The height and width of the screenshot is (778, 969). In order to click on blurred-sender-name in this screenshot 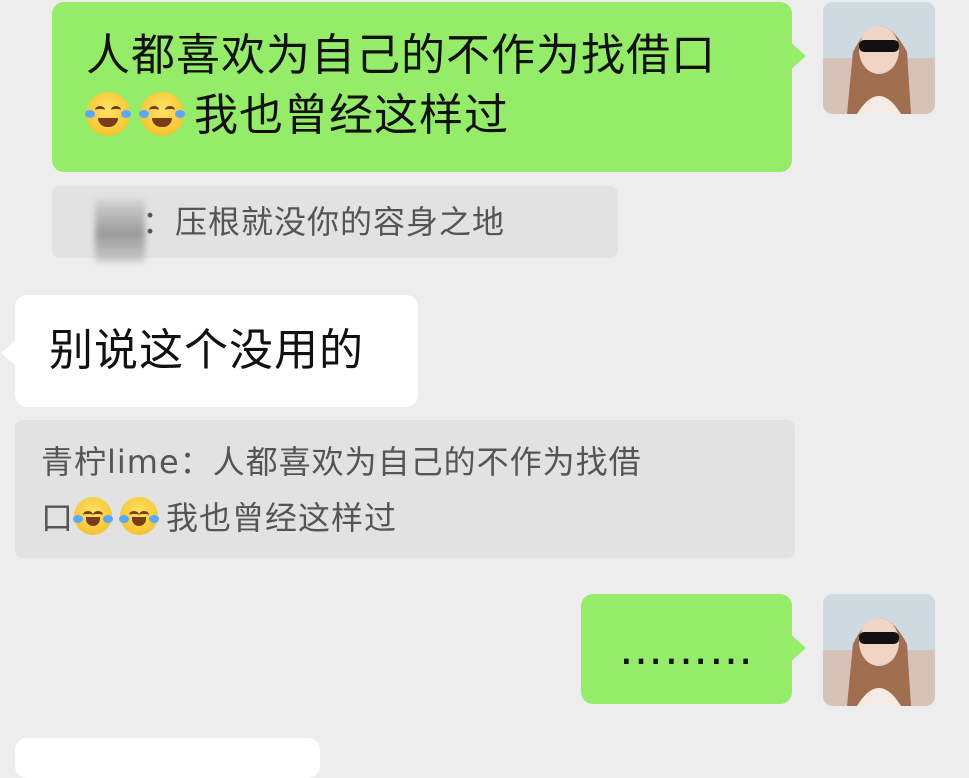, I will do `click(120, 231)`.